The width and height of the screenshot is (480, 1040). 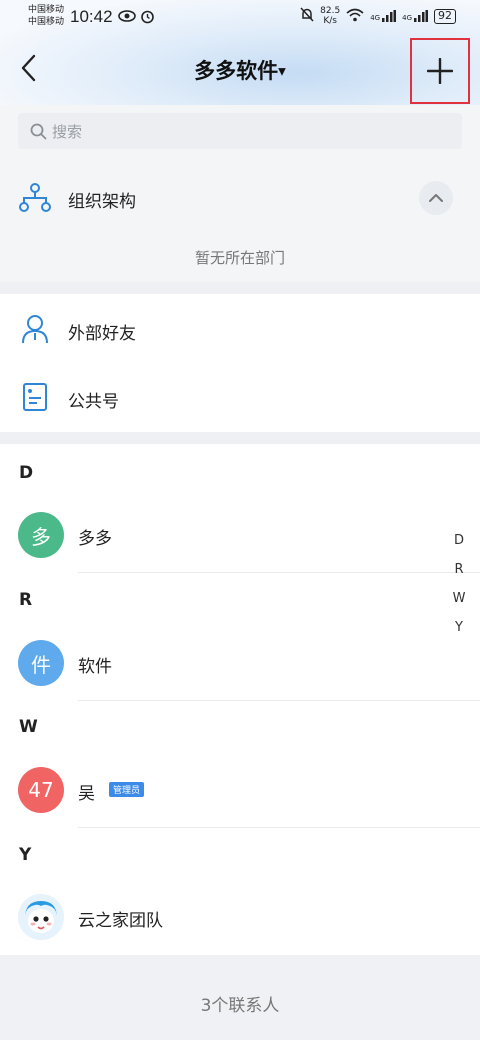 I want to click on status-right: 82.5 K/s 4G 4G 92, so click(x=378, y=16).